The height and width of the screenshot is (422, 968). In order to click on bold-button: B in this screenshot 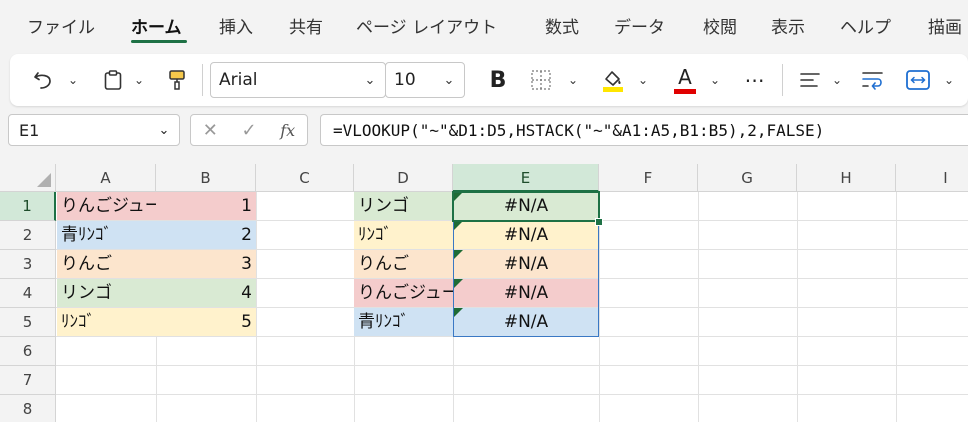, I will do `click(498, 80)`.